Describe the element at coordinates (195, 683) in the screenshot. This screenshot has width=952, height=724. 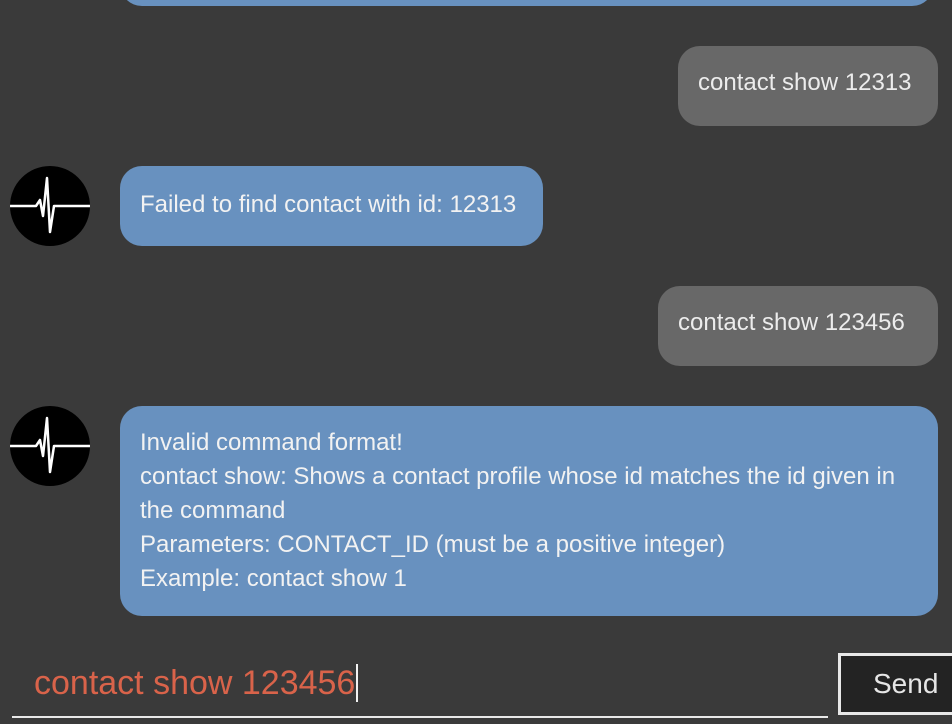
I see `command-input-text: contact show 123456` at that location.